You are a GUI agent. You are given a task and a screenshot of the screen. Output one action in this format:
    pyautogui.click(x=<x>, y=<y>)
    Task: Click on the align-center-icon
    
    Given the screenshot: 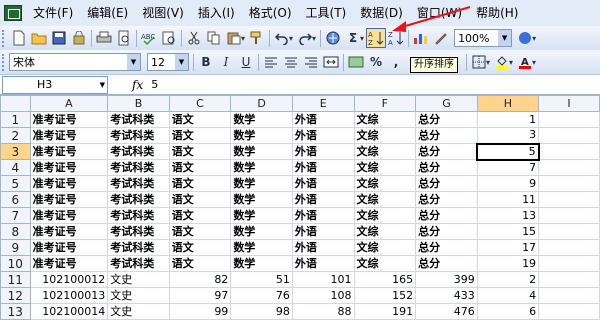 What is the action you would take?
    pyautogui.click(x=291, y=62)
    